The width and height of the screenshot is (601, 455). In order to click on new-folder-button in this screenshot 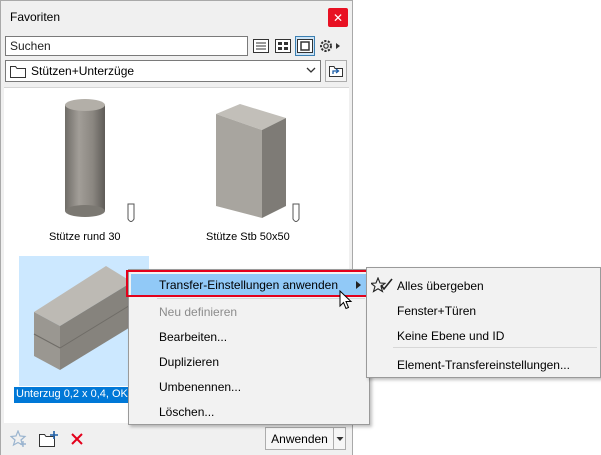, I will do `click(49, 439)`.